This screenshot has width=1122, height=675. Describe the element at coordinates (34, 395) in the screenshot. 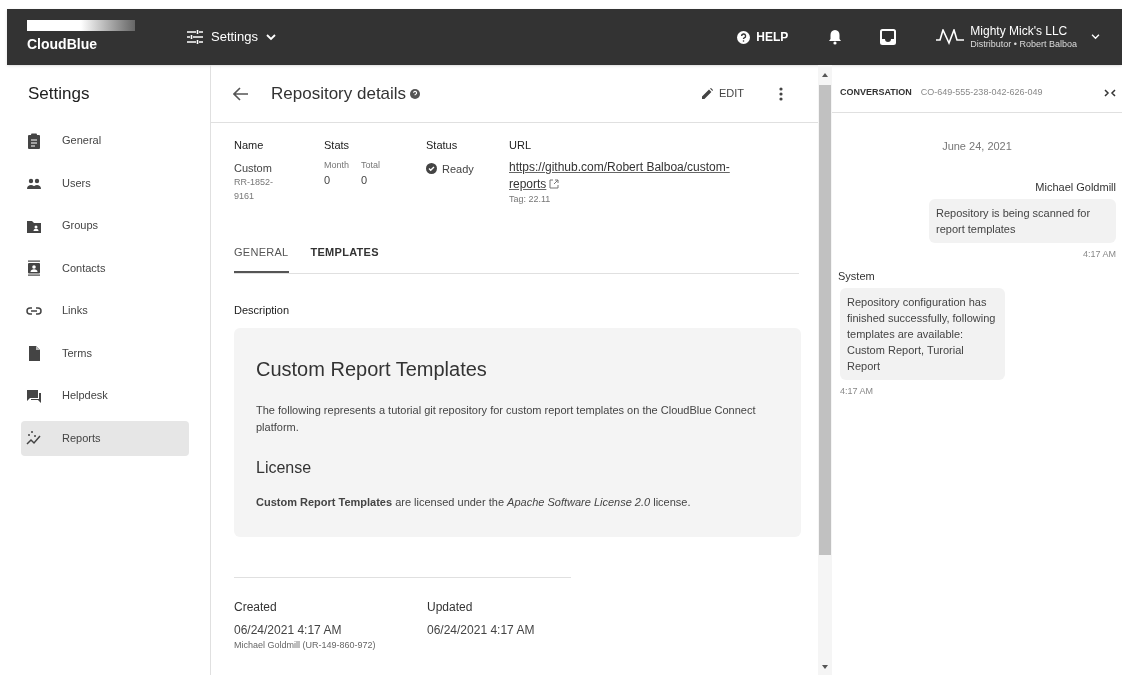

I see `chat-icon` at that location.